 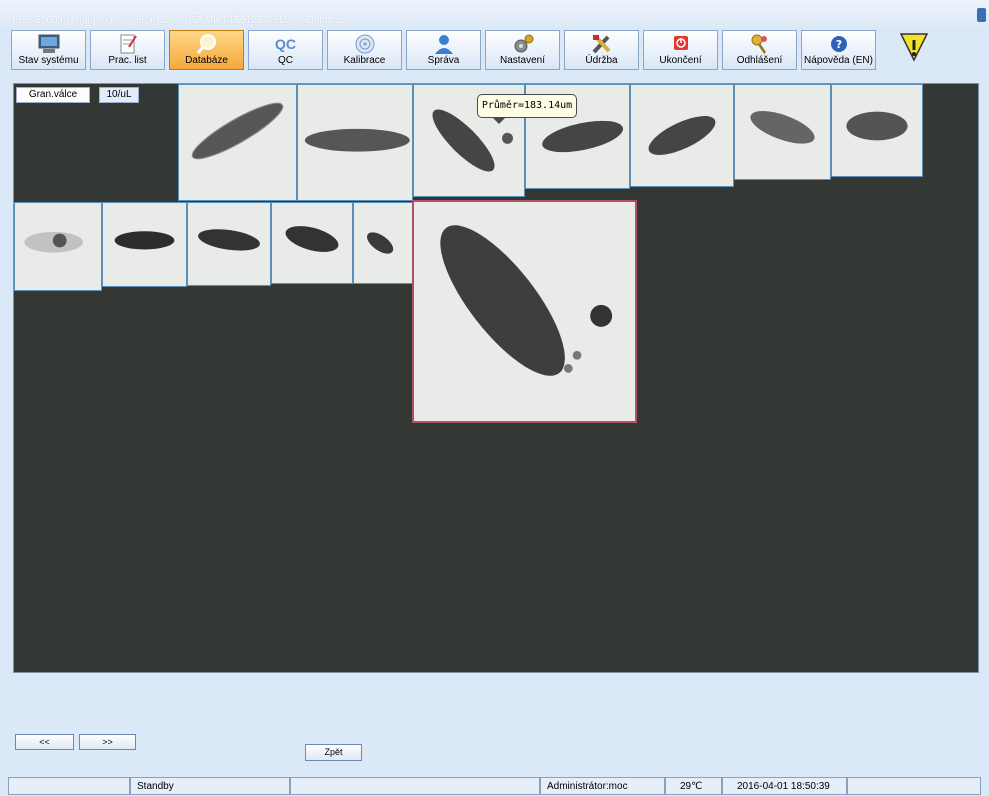 What do you see at coordinates (53, 95) in the screenshot?
I see `category-tag: Gran.válce` at bounding box center [53, 95].